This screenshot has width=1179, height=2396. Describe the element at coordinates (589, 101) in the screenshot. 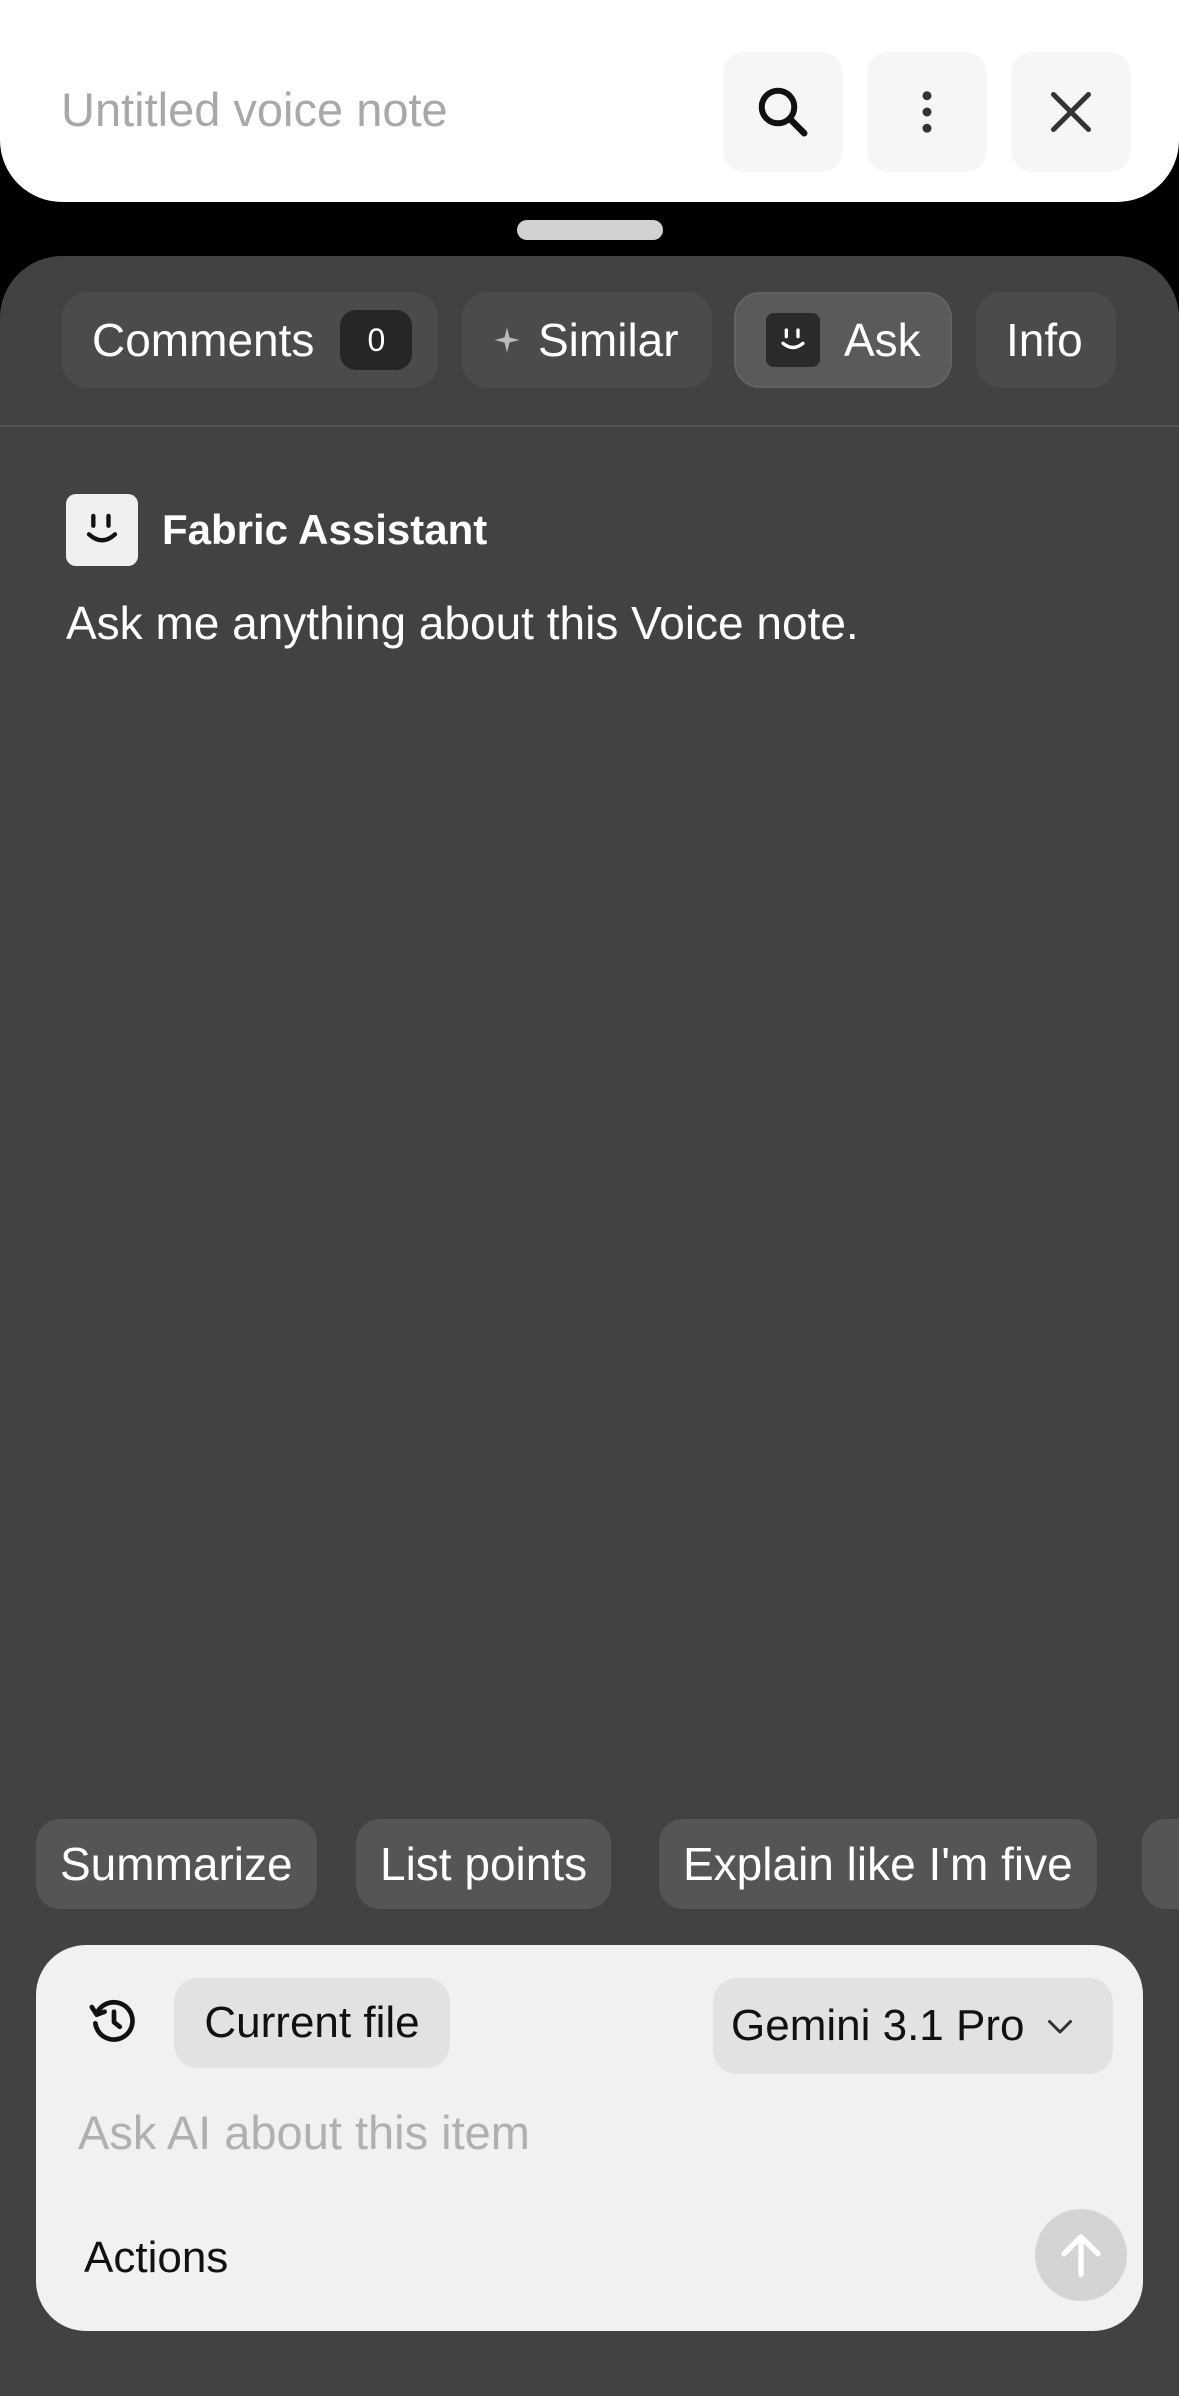

I see `top-bar: Untitled voice note` at that location.